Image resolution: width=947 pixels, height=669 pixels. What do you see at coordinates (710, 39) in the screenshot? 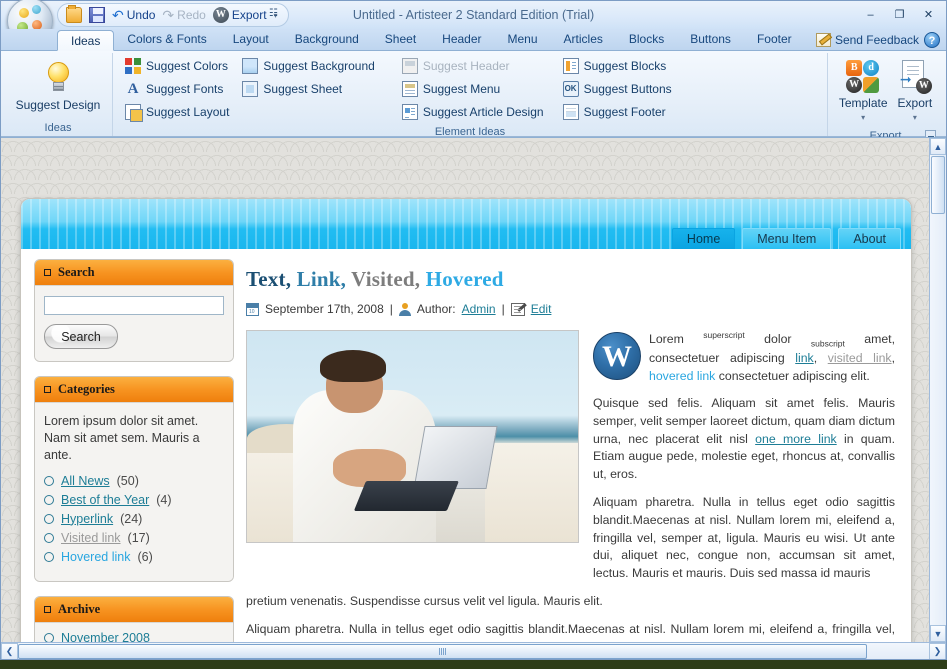
I see `tab-buttons: Buttons` at bounding box center [710, 39].